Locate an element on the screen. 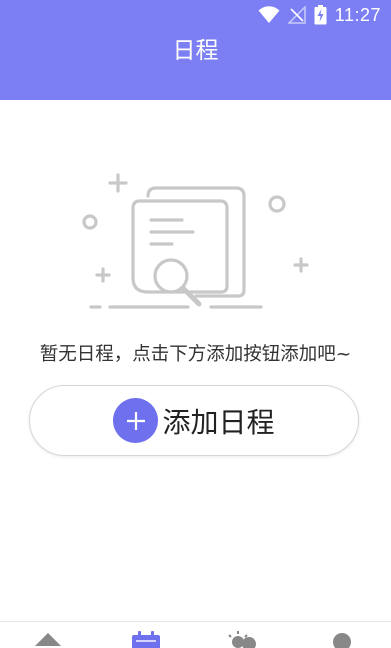 This screenshot has width=391, height=648. profile-icon is located at coordinates (342, 640).